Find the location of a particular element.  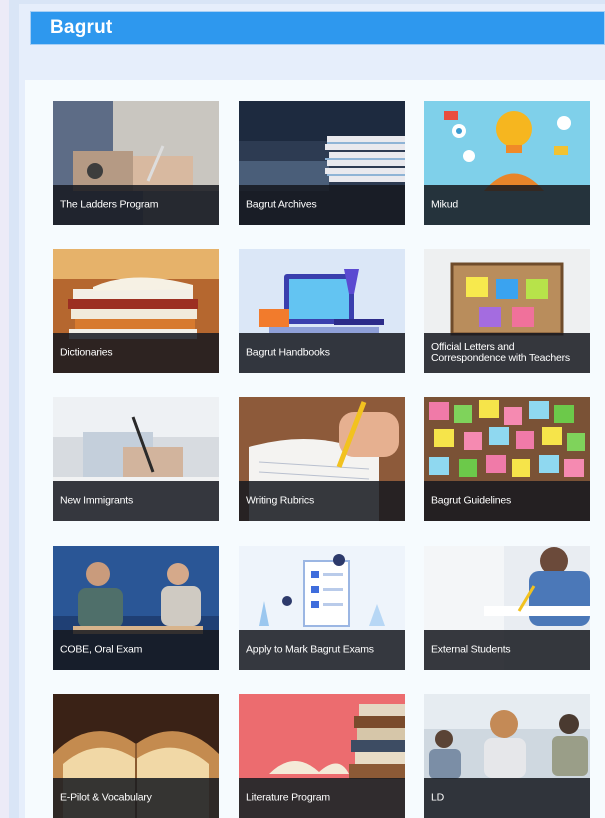

tile-label: Literature Program is located at coordinates (288, 797).